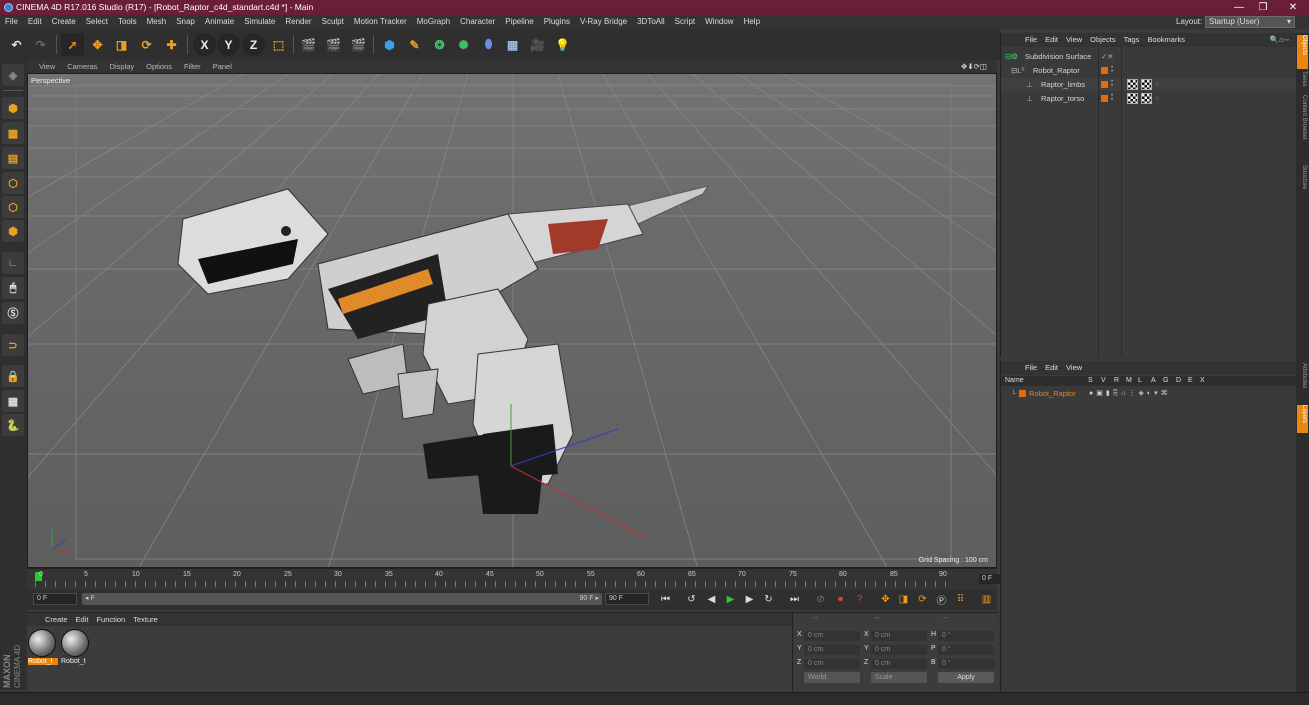 Image resolution: width=1309 pixels, height=705 pixels. I want to click on object-row: ⊟L⁰ Robot_Raptor • •, so click(1149, 70).